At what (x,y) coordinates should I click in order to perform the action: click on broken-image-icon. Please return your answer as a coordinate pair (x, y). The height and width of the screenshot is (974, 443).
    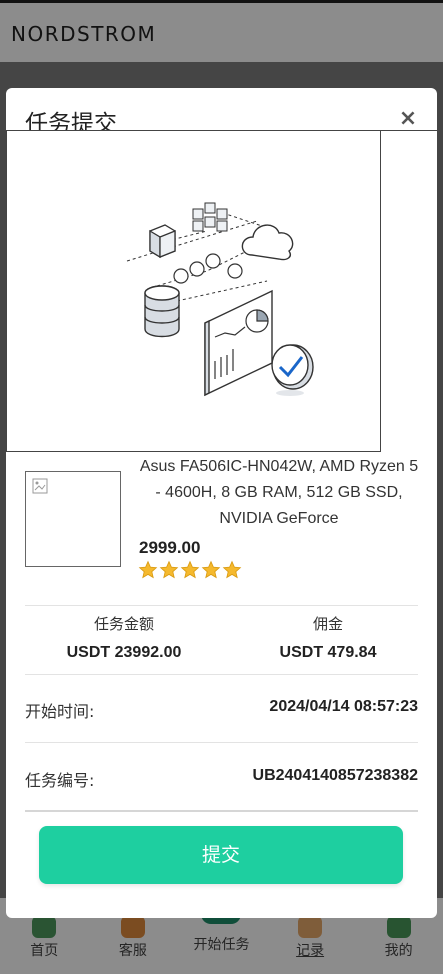
    Looking at the image, I should click on (40, 486).